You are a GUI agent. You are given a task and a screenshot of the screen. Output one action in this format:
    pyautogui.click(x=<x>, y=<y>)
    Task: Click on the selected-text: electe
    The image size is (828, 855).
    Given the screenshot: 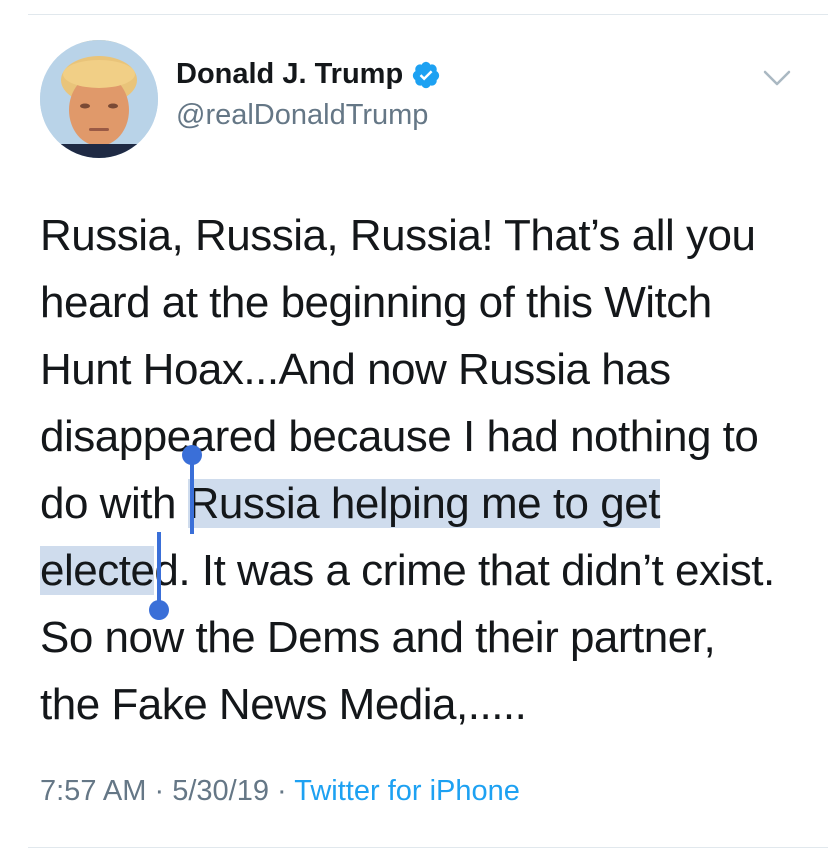 What is the action you would take?
    pyautogui.click(x=97, y=570)
    